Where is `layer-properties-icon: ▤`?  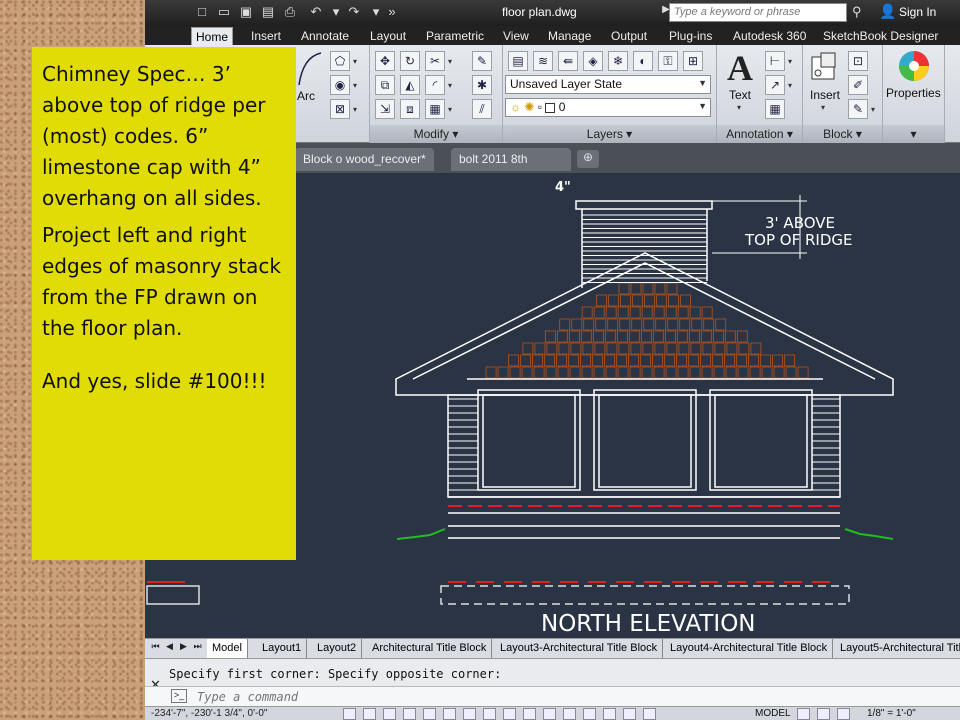
layer-properties-icon: ▤ is located at coordinates (518, 61).